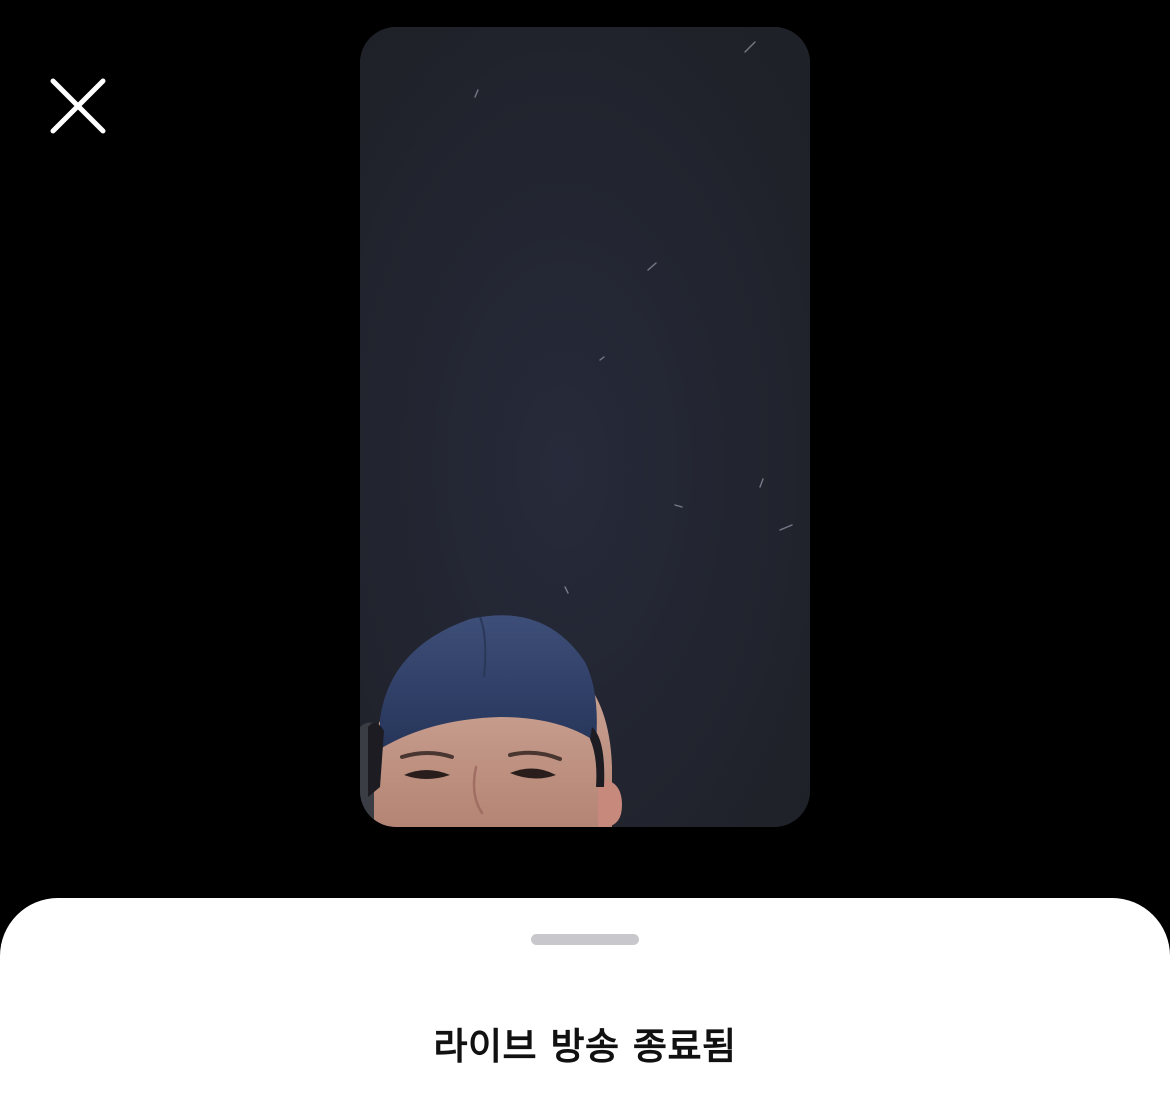 The height and width of the screenshot is (1100, 1170). I want to click on sheet-title: 라이브 방송 종료됨, so click(585, 1046).